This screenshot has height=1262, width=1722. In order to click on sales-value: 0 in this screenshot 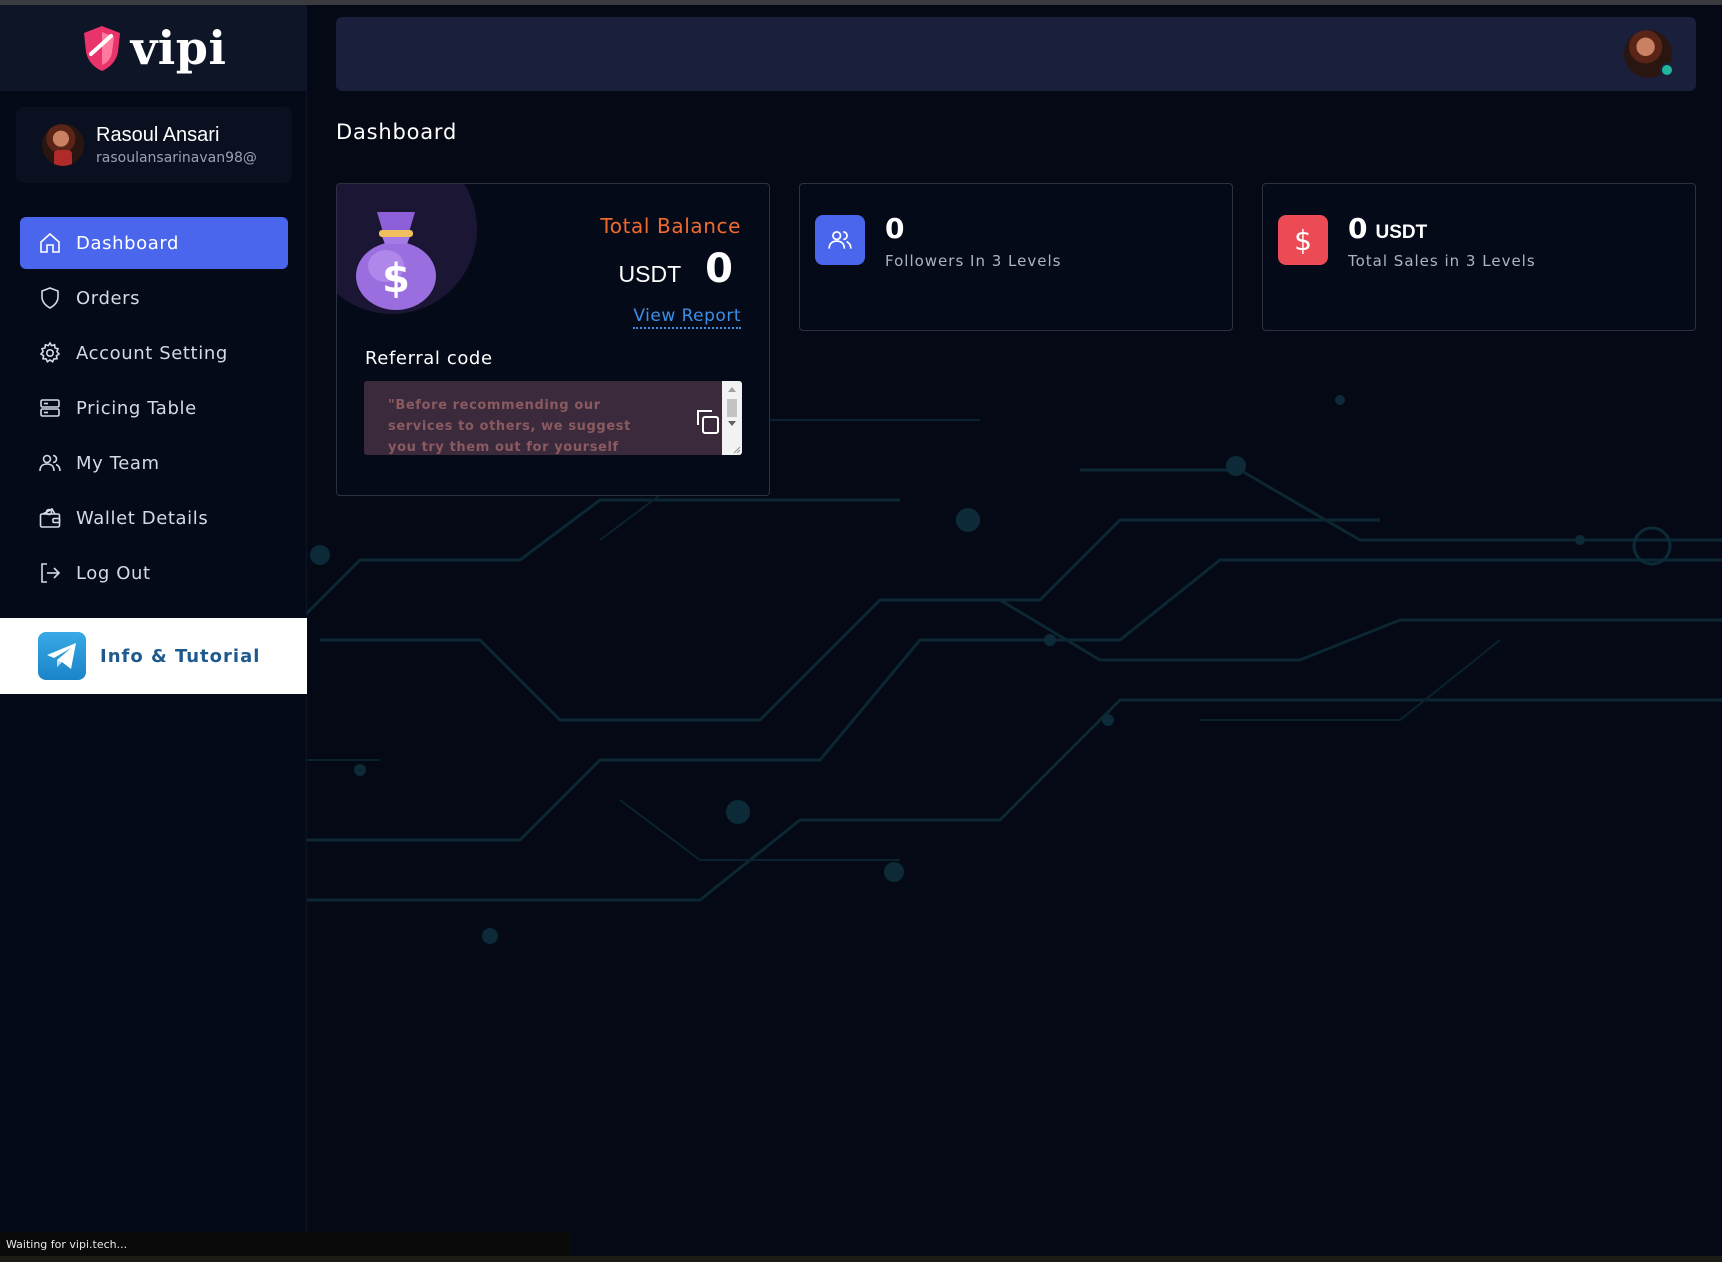, I will do `click(1358, 228)`.